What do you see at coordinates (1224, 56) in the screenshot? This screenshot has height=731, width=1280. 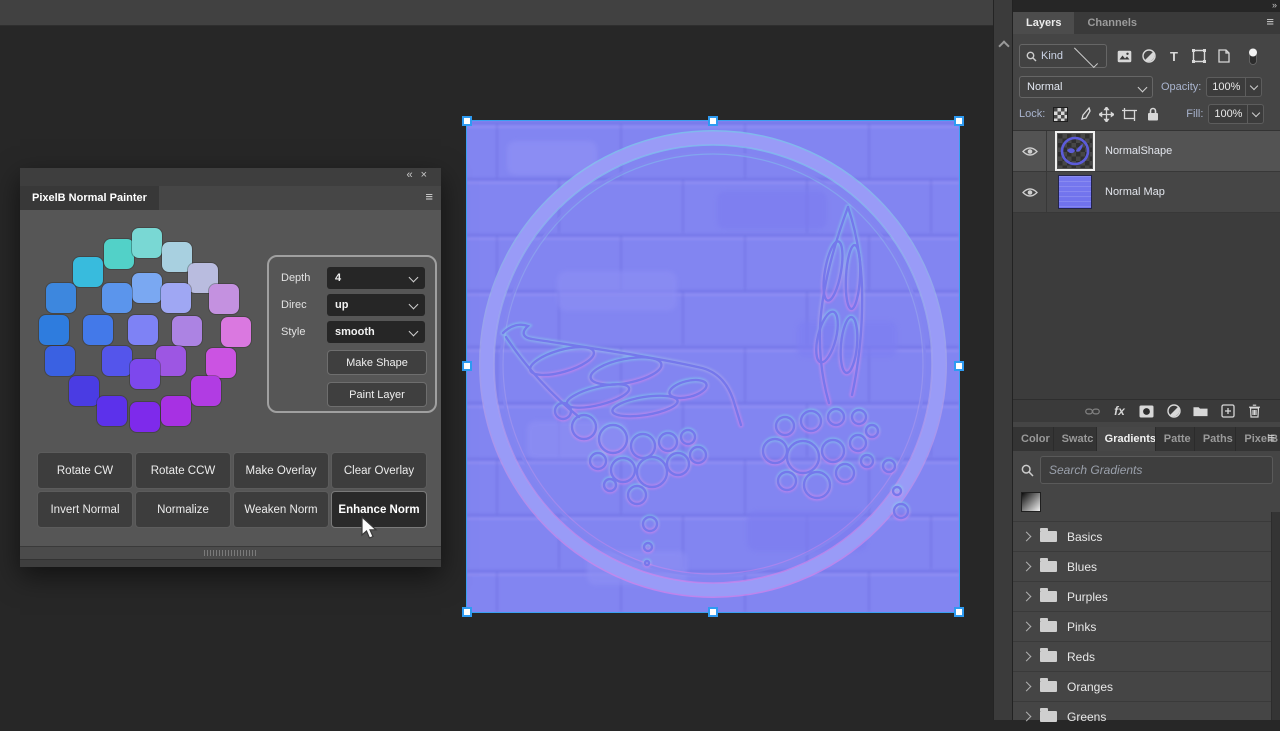 I see `filter-smart-object-icon` at bounding box center [1224, 56].